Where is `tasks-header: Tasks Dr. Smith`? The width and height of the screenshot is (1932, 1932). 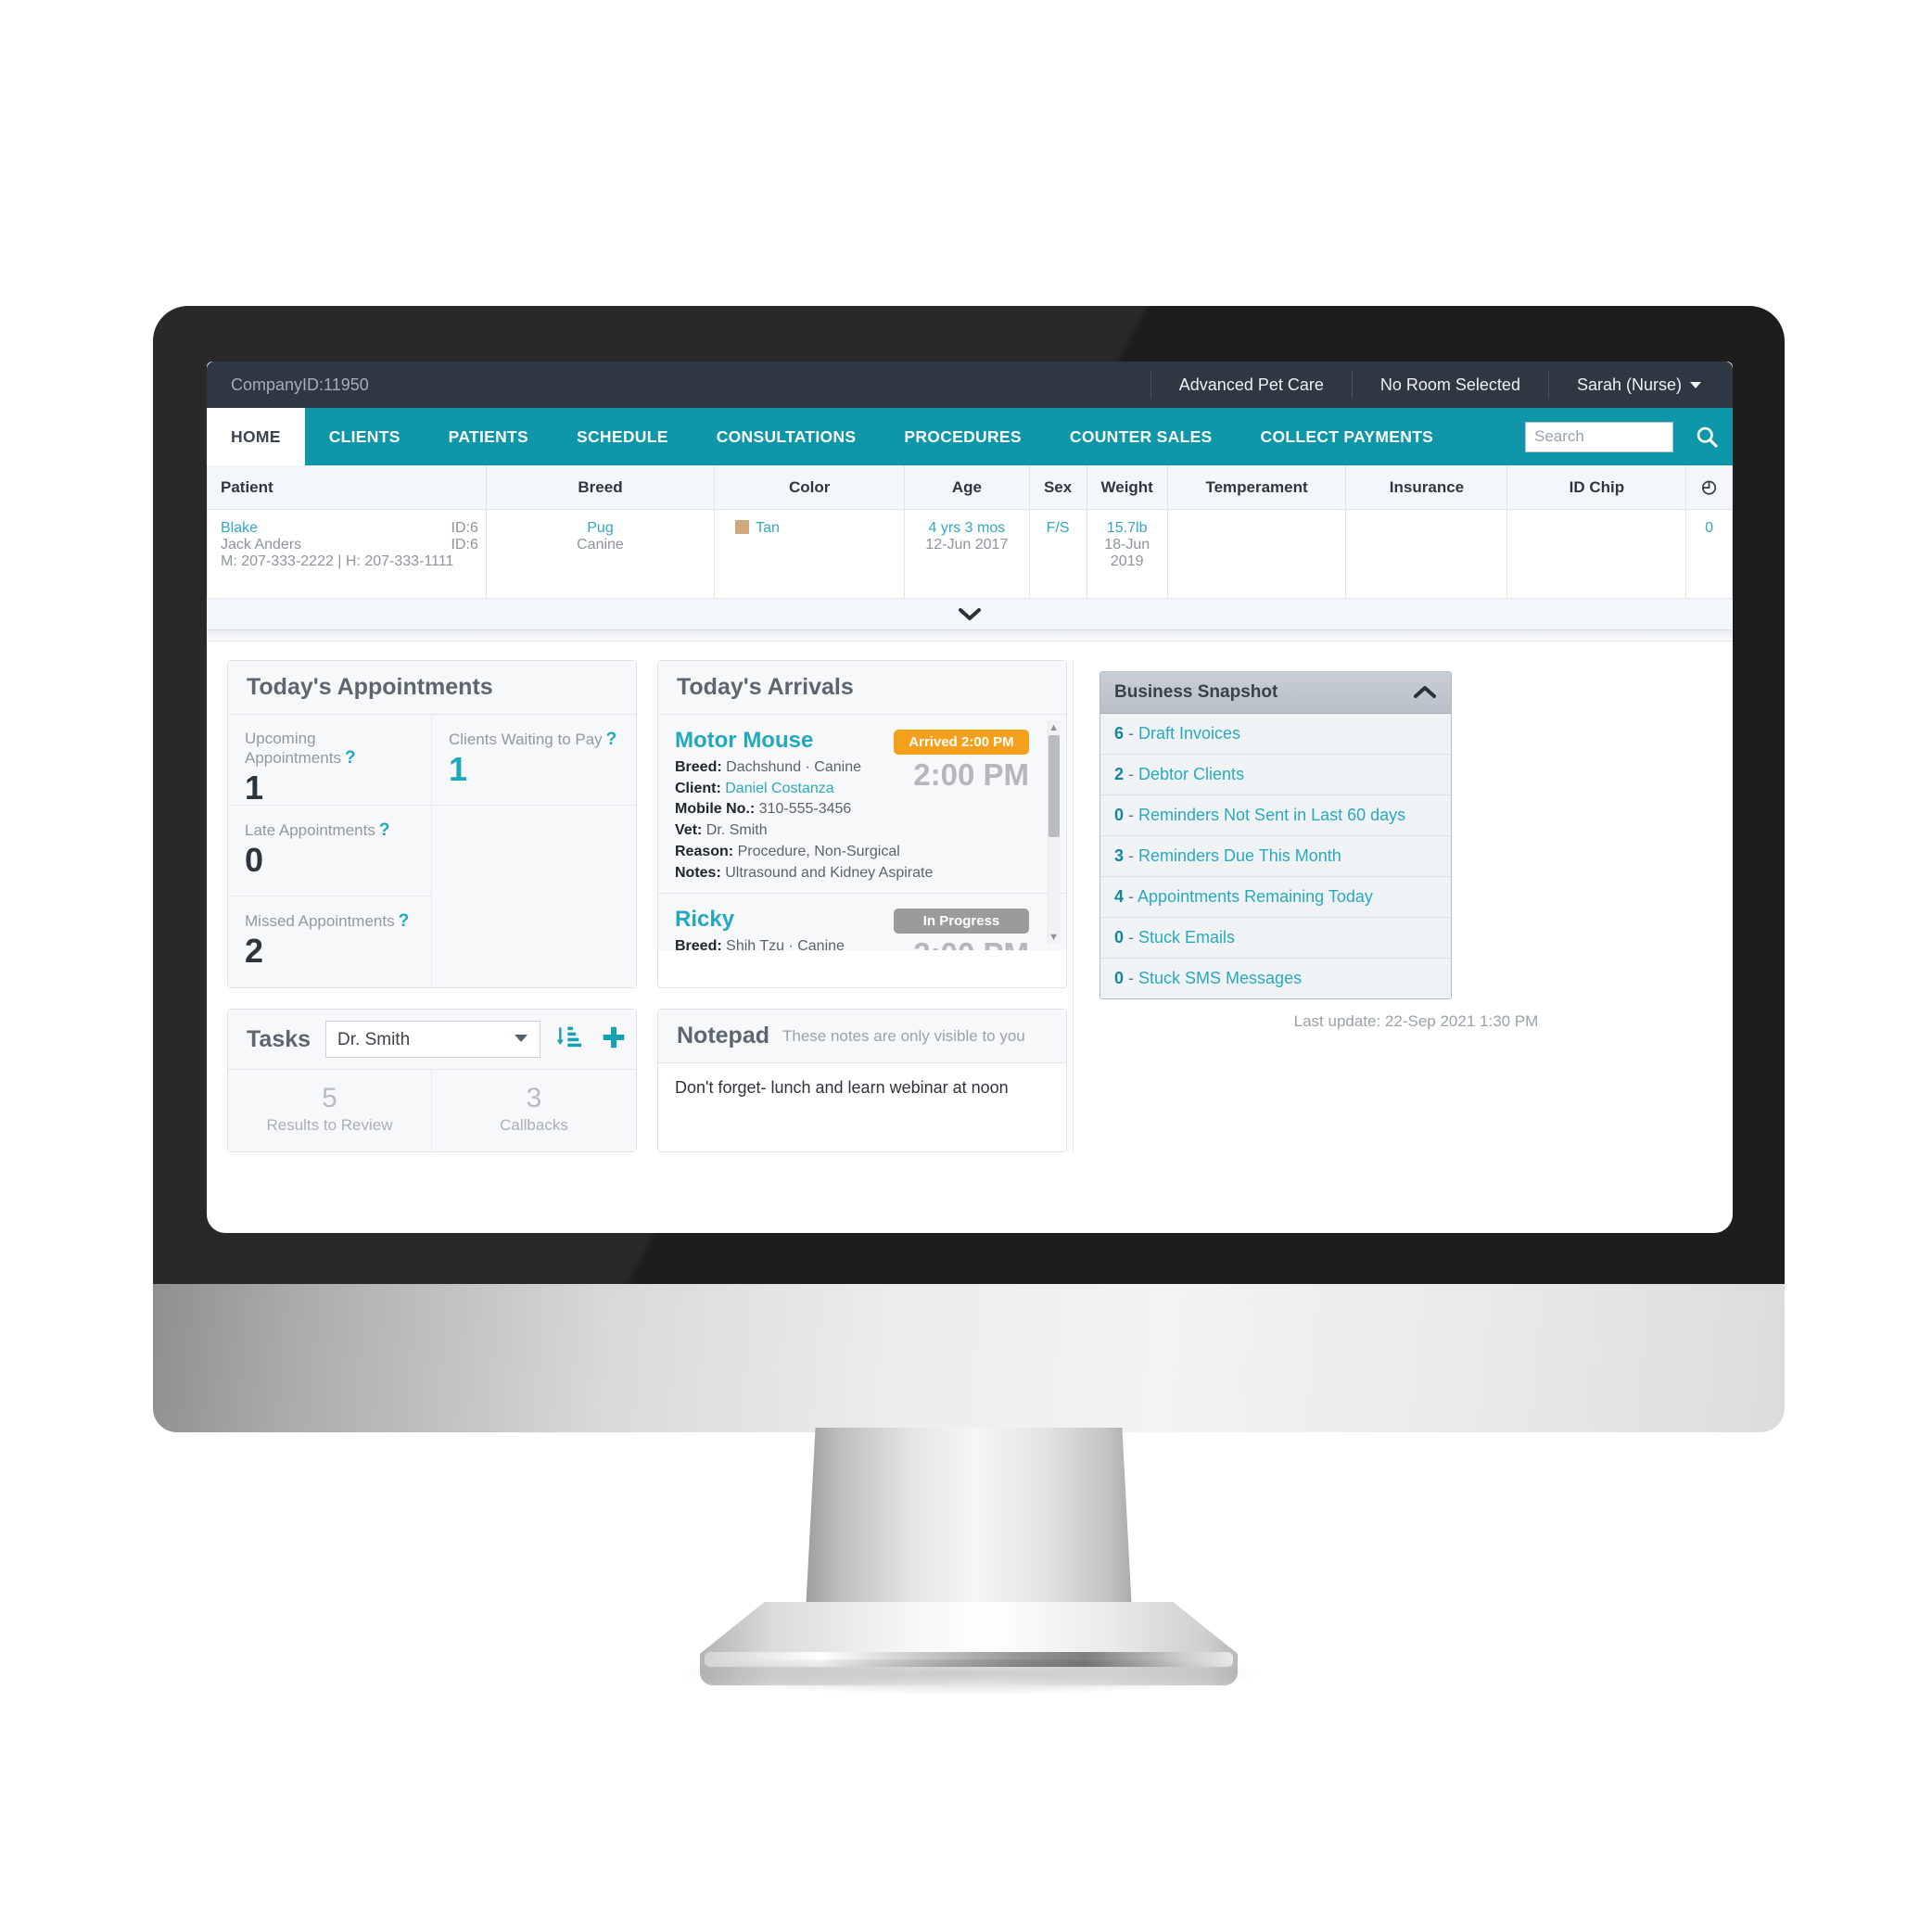 tasks-header: Tasks Dr. Smith is located at coordinates (432, 1040).